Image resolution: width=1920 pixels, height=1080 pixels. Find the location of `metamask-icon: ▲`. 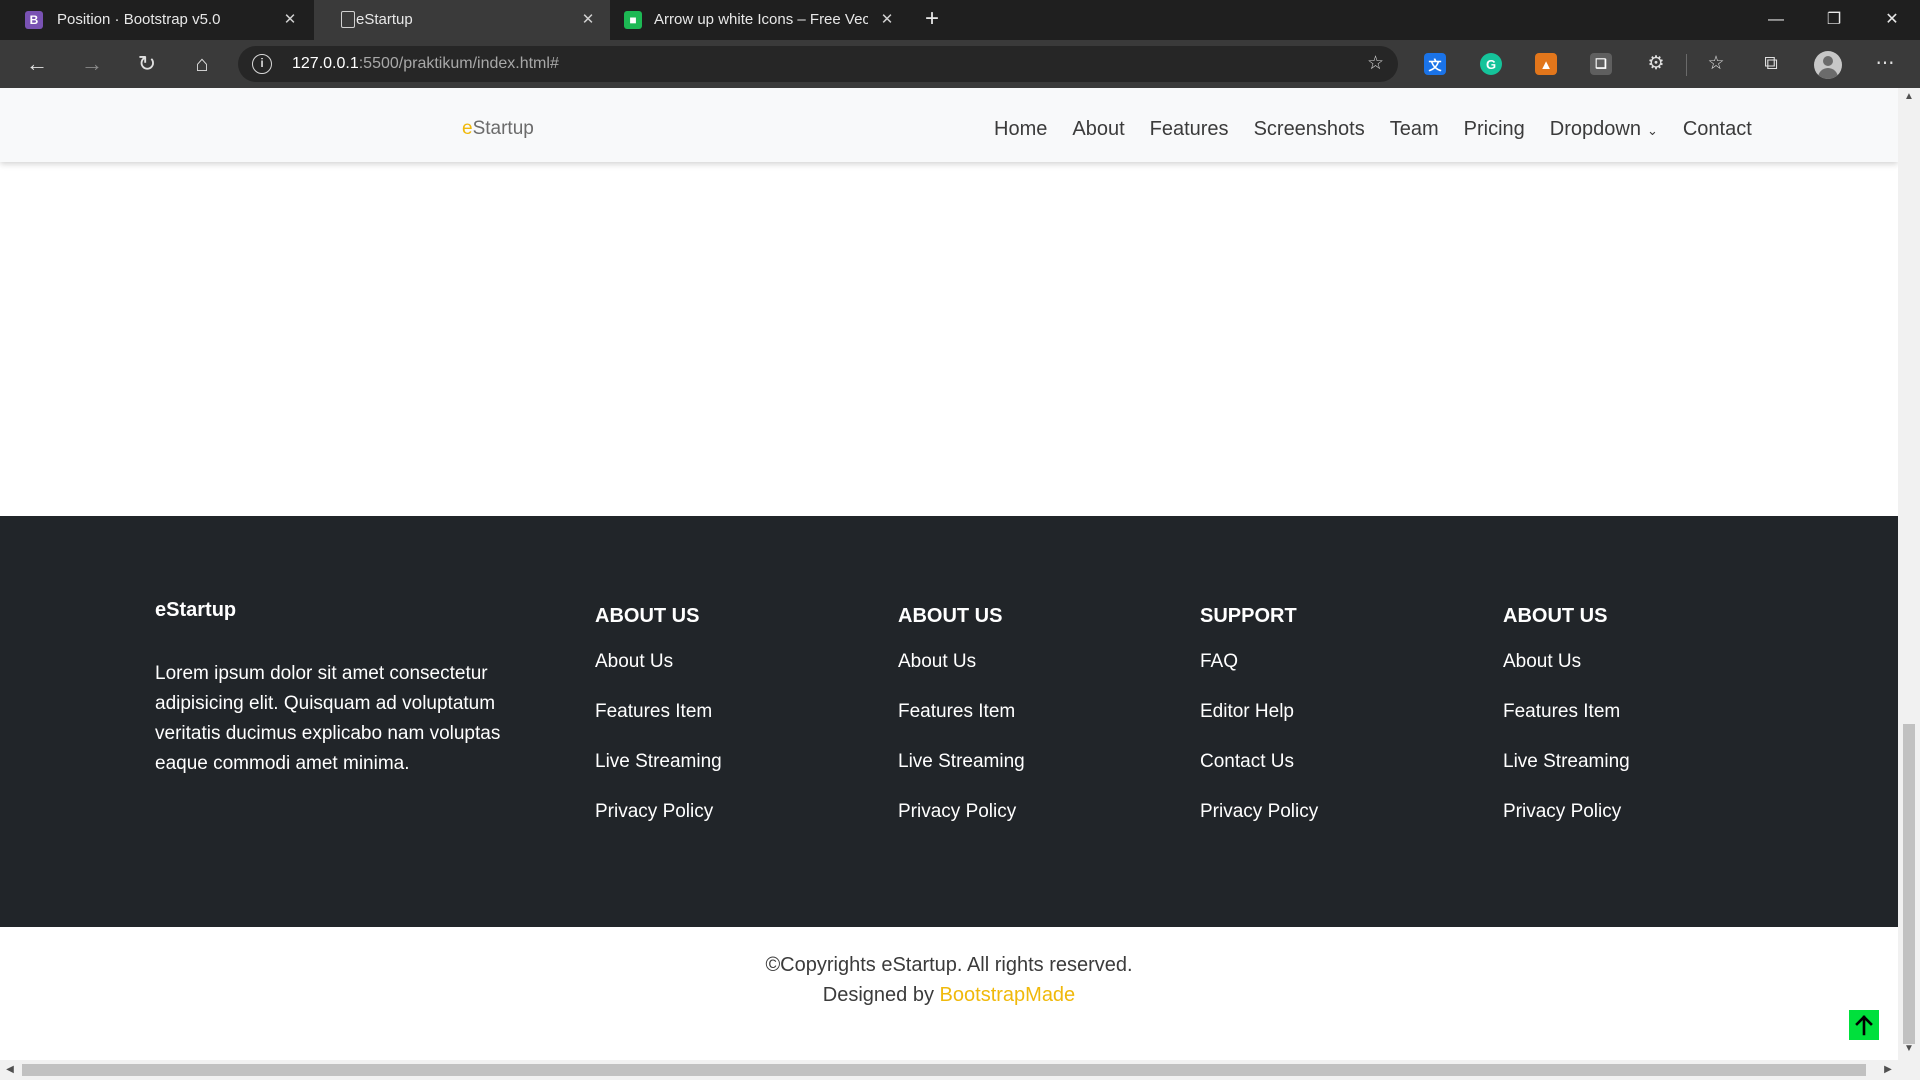

metamask-icon: ▲ is located at coordinates (1546, 64).